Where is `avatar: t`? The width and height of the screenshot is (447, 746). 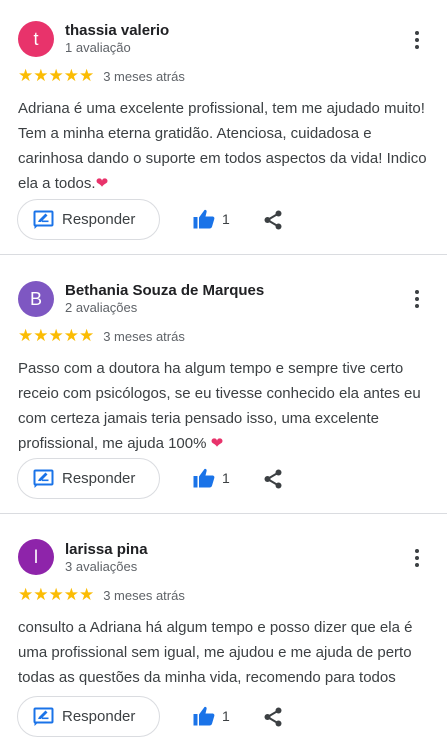 avatar: t is located at coordinates (36, 39).